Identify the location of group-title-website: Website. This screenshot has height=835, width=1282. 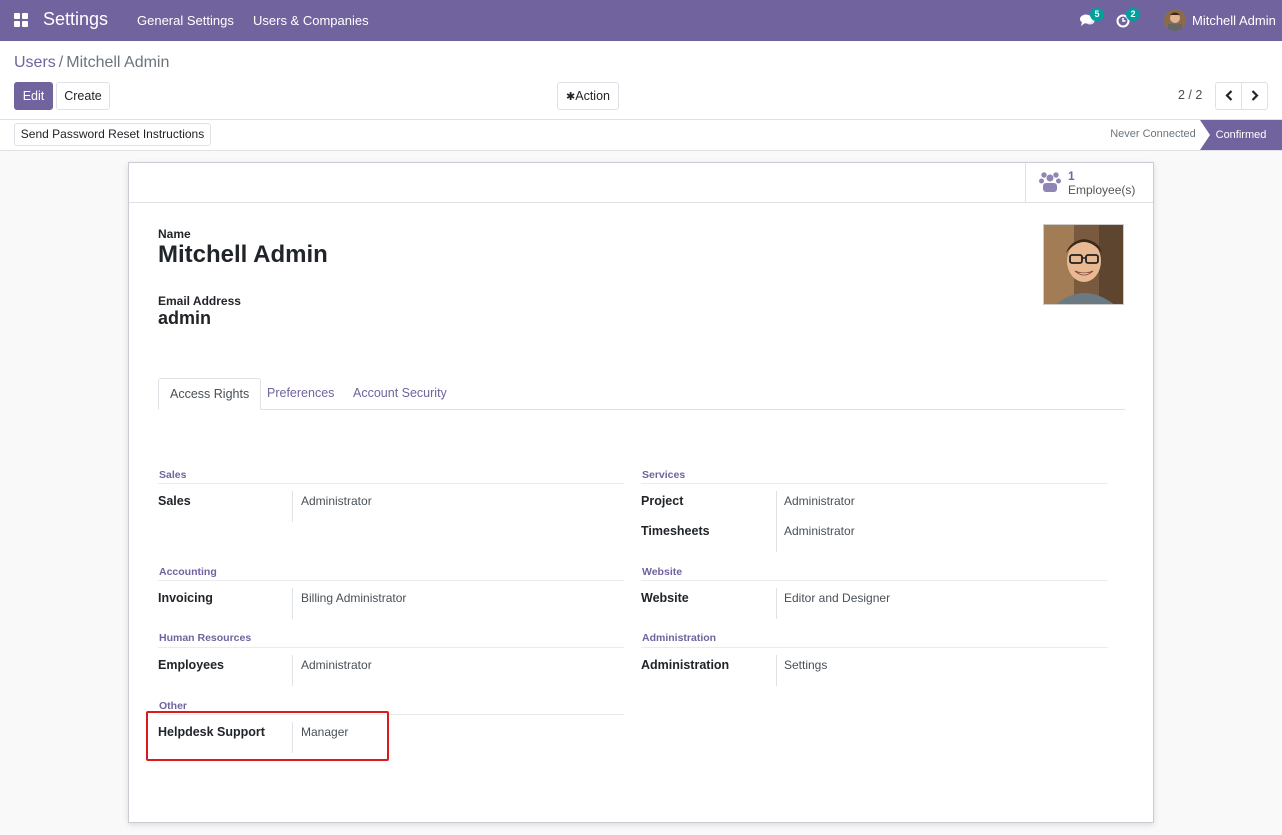
(662, 572).